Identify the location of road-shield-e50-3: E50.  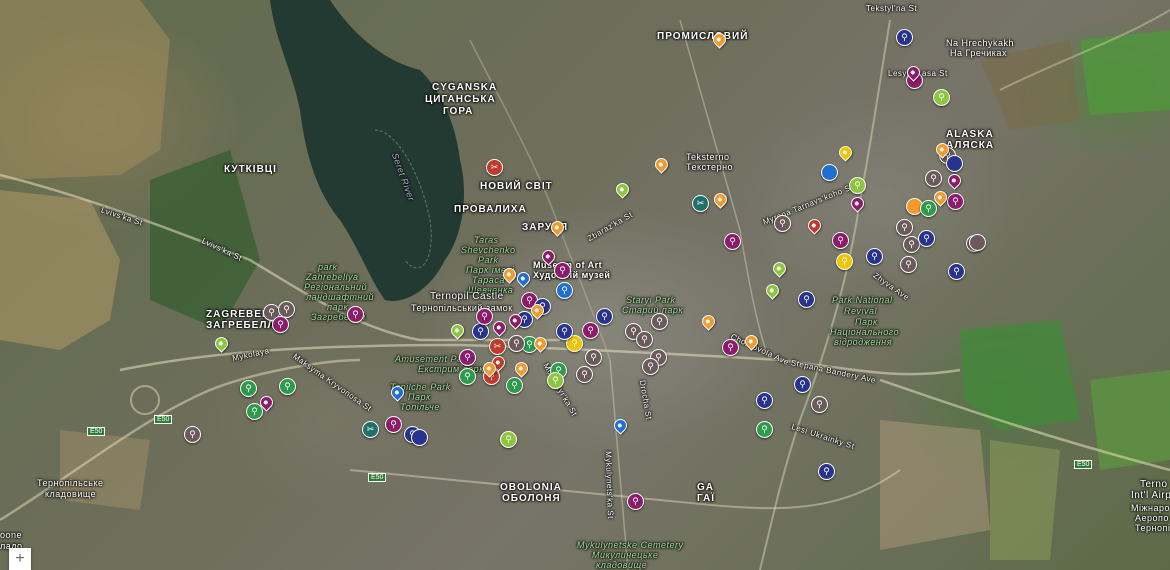
(377, 477).